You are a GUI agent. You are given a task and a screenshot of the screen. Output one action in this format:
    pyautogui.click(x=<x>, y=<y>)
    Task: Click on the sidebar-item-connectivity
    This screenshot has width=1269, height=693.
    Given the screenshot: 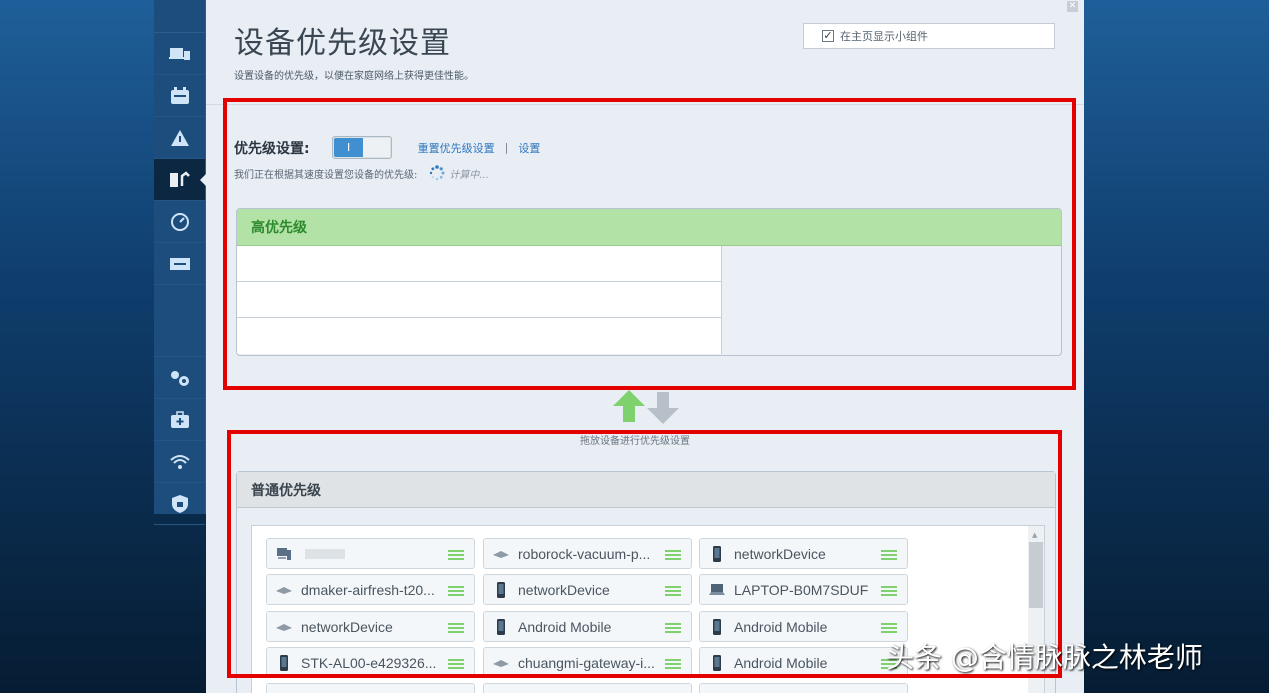 What is the action you would take?
    pyautogui.click(x=179, y=378)
    